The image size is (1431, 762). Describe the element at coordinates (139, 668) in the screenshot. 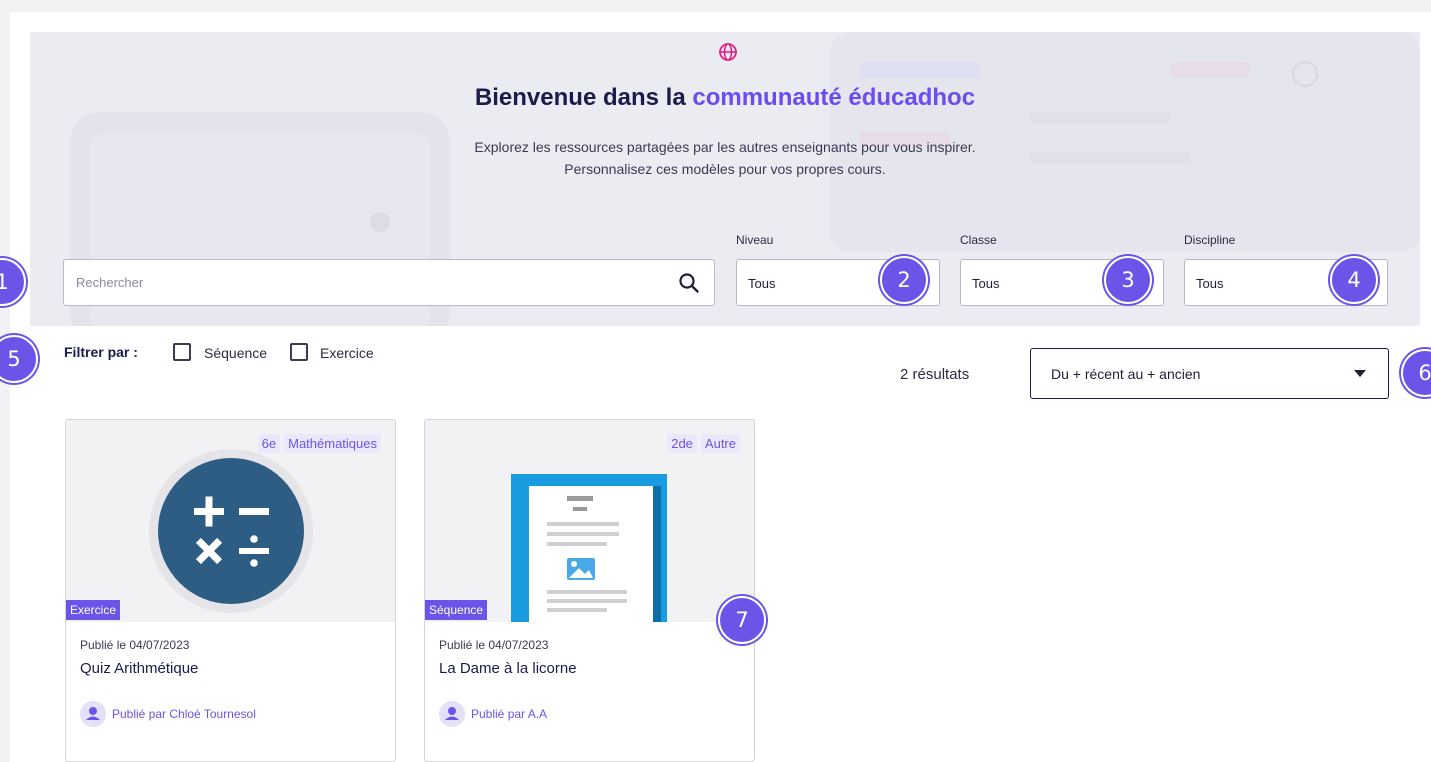

I see `card-title: Quiz Arithmétique` at that location.